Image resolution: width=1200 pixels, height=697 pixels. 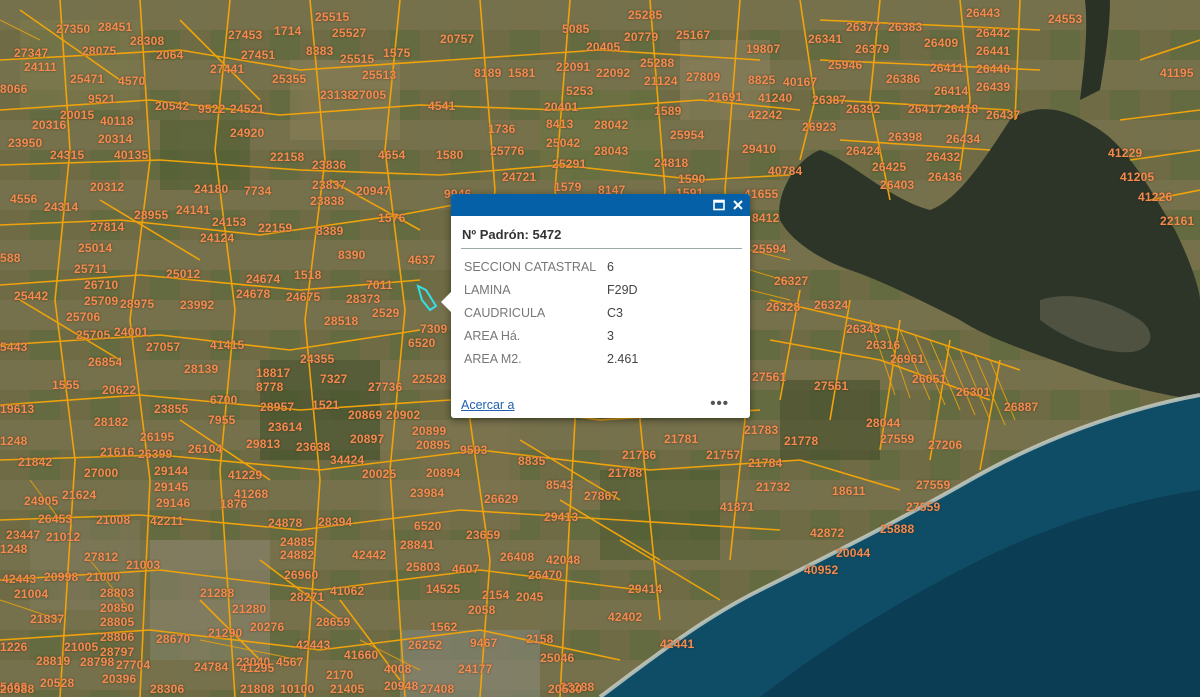 I want to click on attr-value-caudricula: C3, so click(x=615, y=313).